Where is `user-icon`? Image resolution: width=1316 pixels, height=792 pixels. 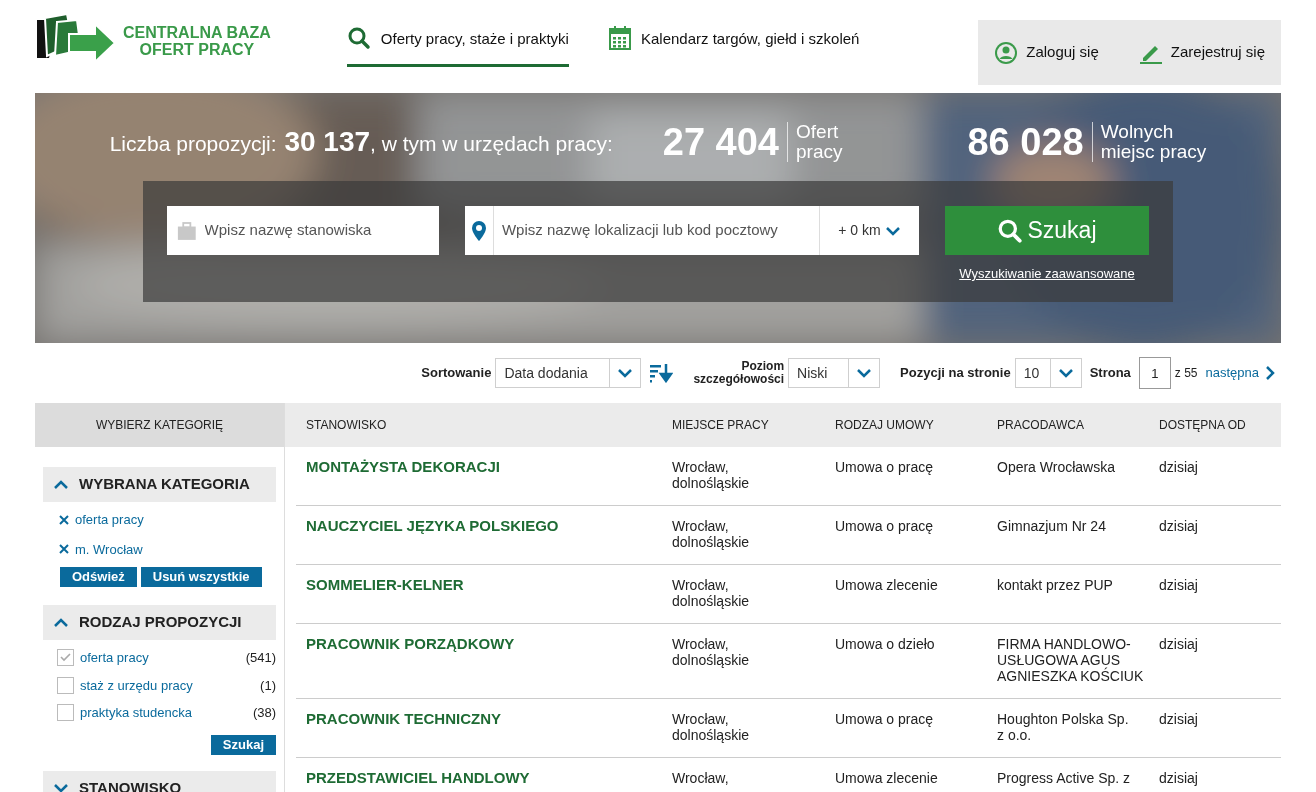
user-icon is located at coordinates (1006, 52).